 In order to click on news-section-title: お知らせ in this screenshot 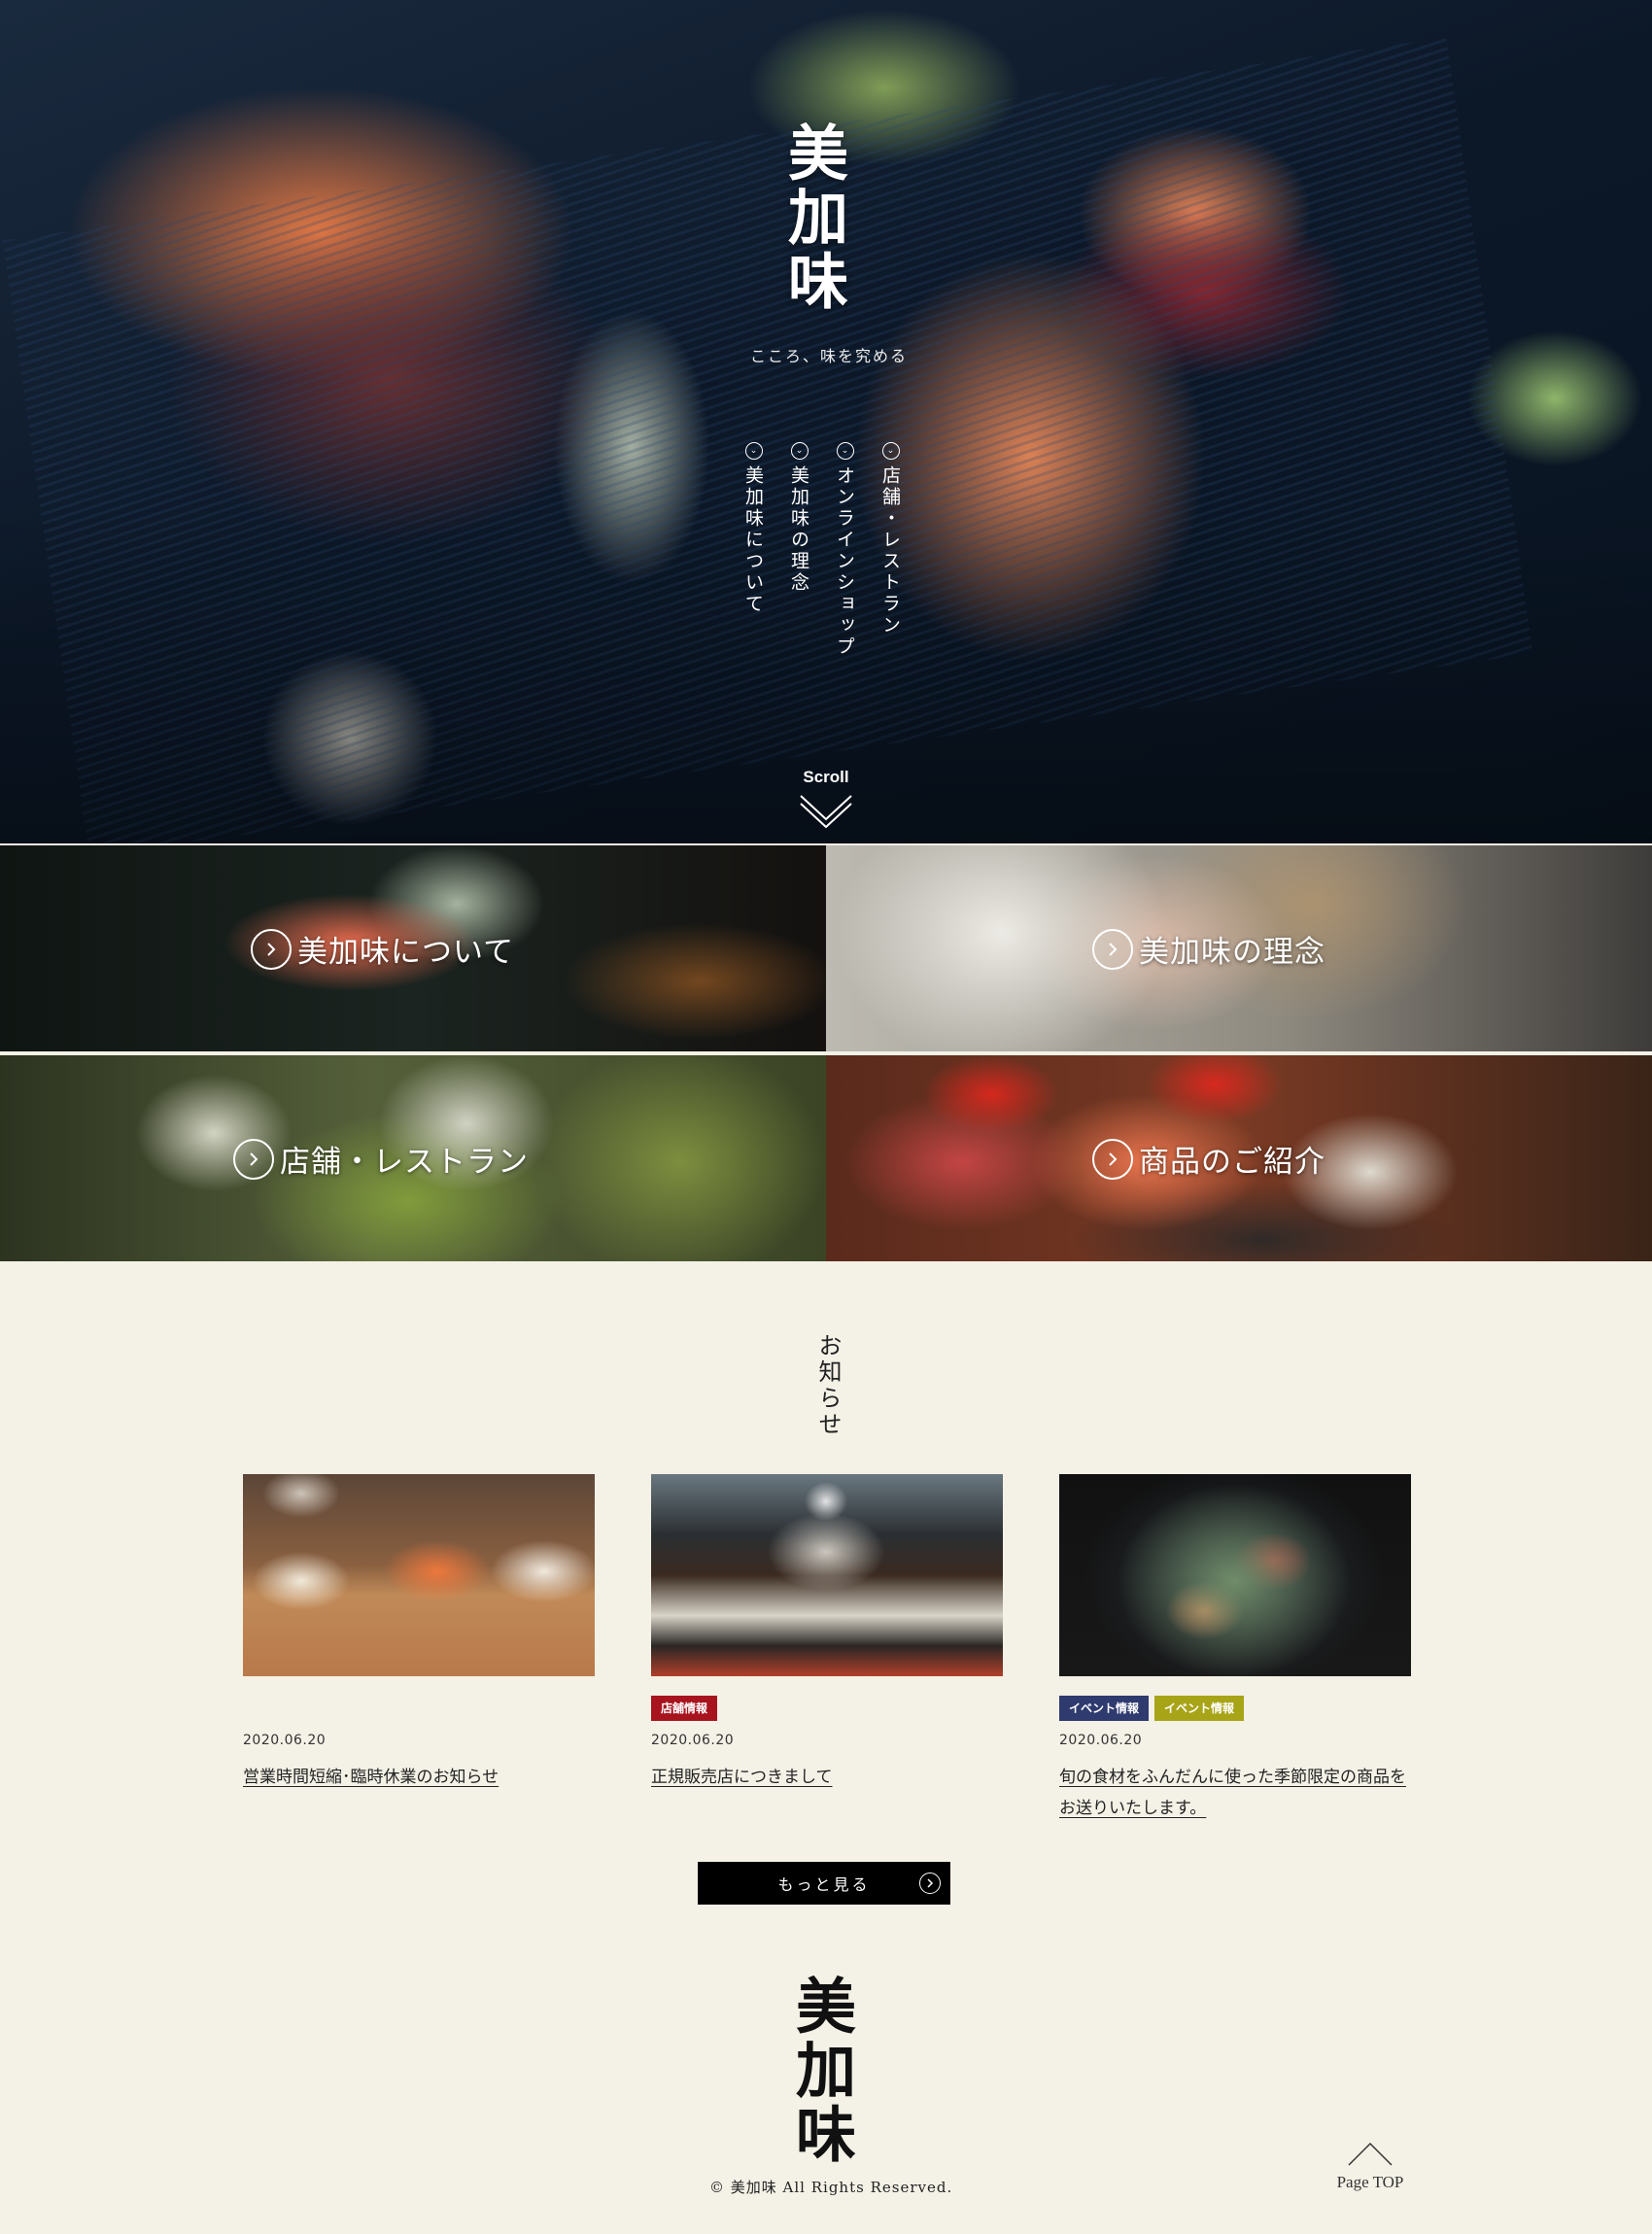, I will do `click(828, 1385)`.